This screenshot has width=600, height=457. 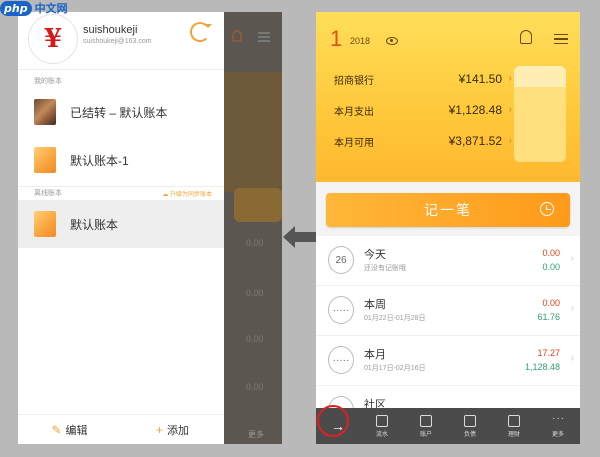 I want to click on dimmed-header, so click(x=253, y=132).